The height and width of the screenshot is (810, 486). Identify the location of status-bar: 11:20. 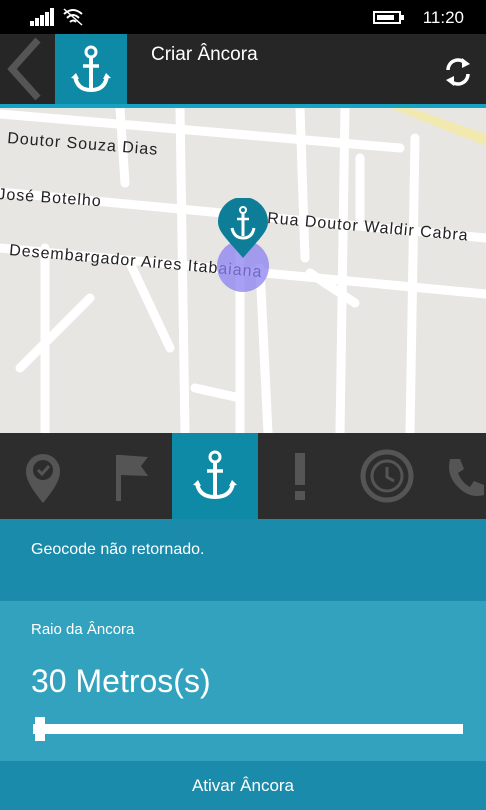
(243, 17).